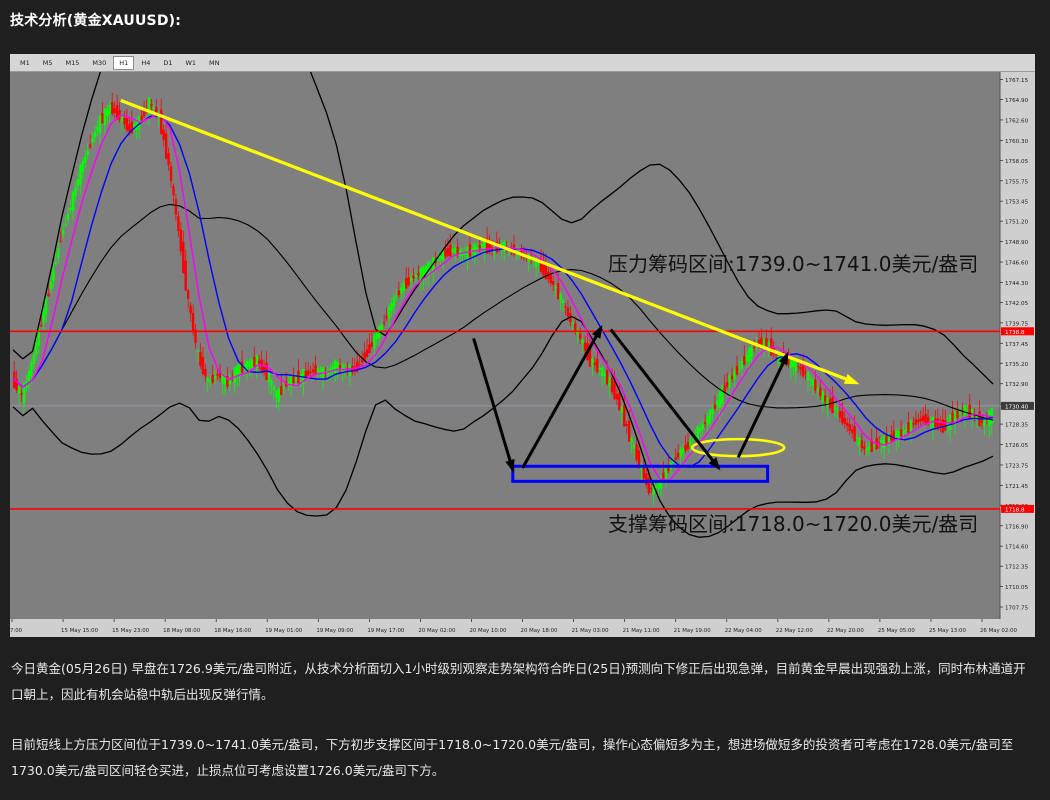 The height and width of the screenshot is (800, 1050). I want to click on y-tick-label: 1762.60, so click(1017, 121).